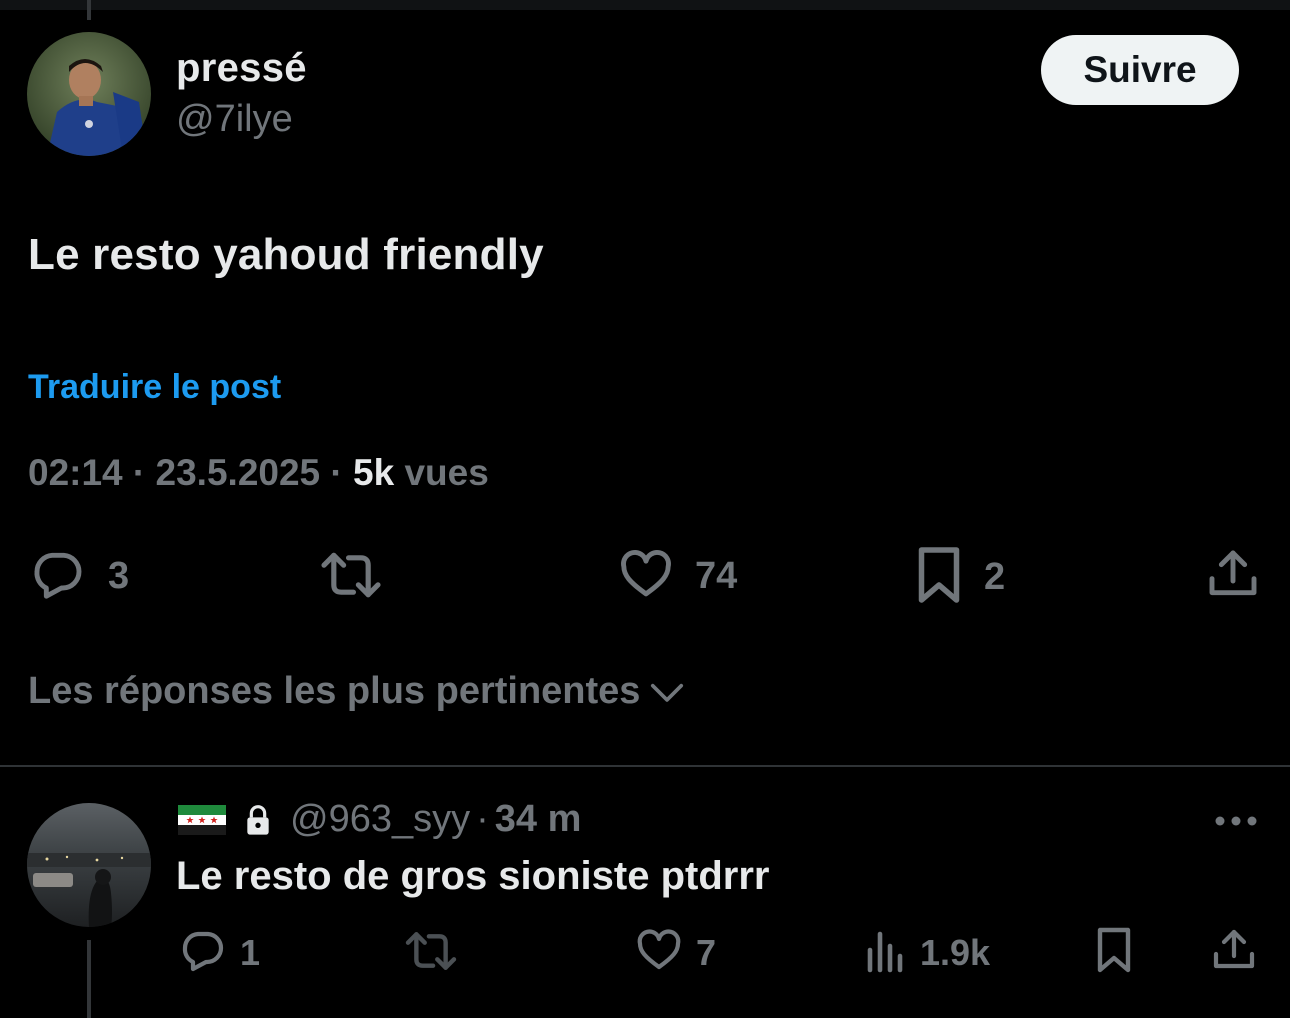 This screenshot has height=1018, width=1290. Describe the element at coordinates (334, 691) in the screenshot. I see `sort-label: Les réponses les plus pertinentes` at that location.